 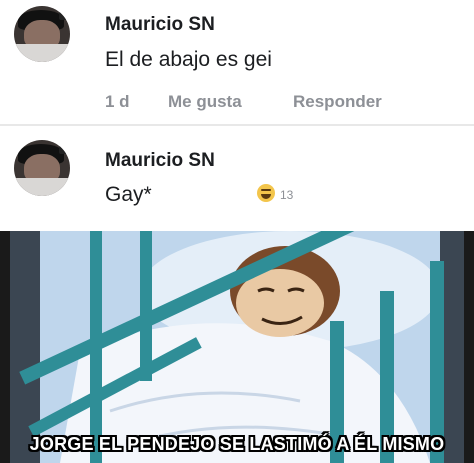 What do you see at coordinates (117, 101) in the screenshot?
I see `comment-timestamp: 1 d` at bounding box center [117, 101].